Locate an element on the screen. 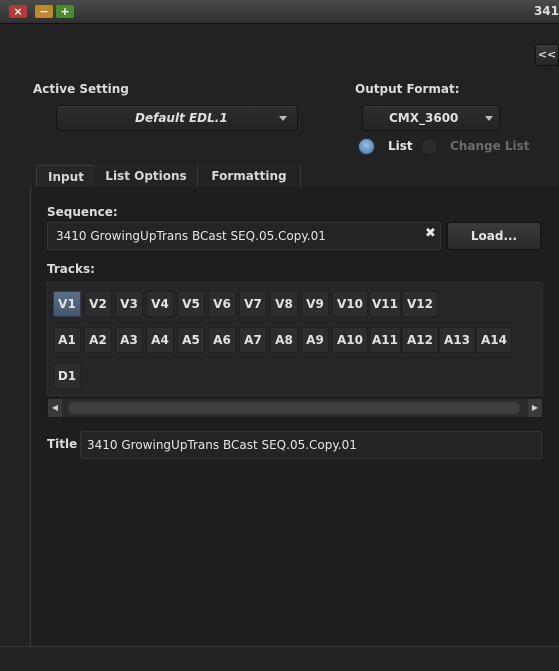  track-a11: A11 is located at coordinates (385, 340).